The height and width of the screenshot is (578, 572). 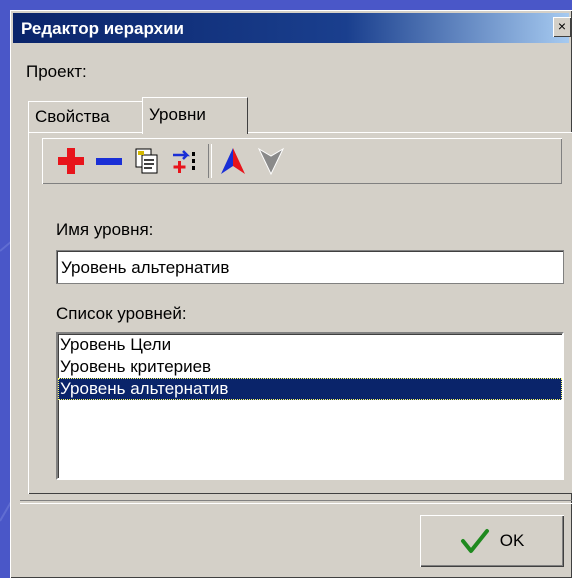 I want to click on project-label: Проект:, so click(x=56, y=71).